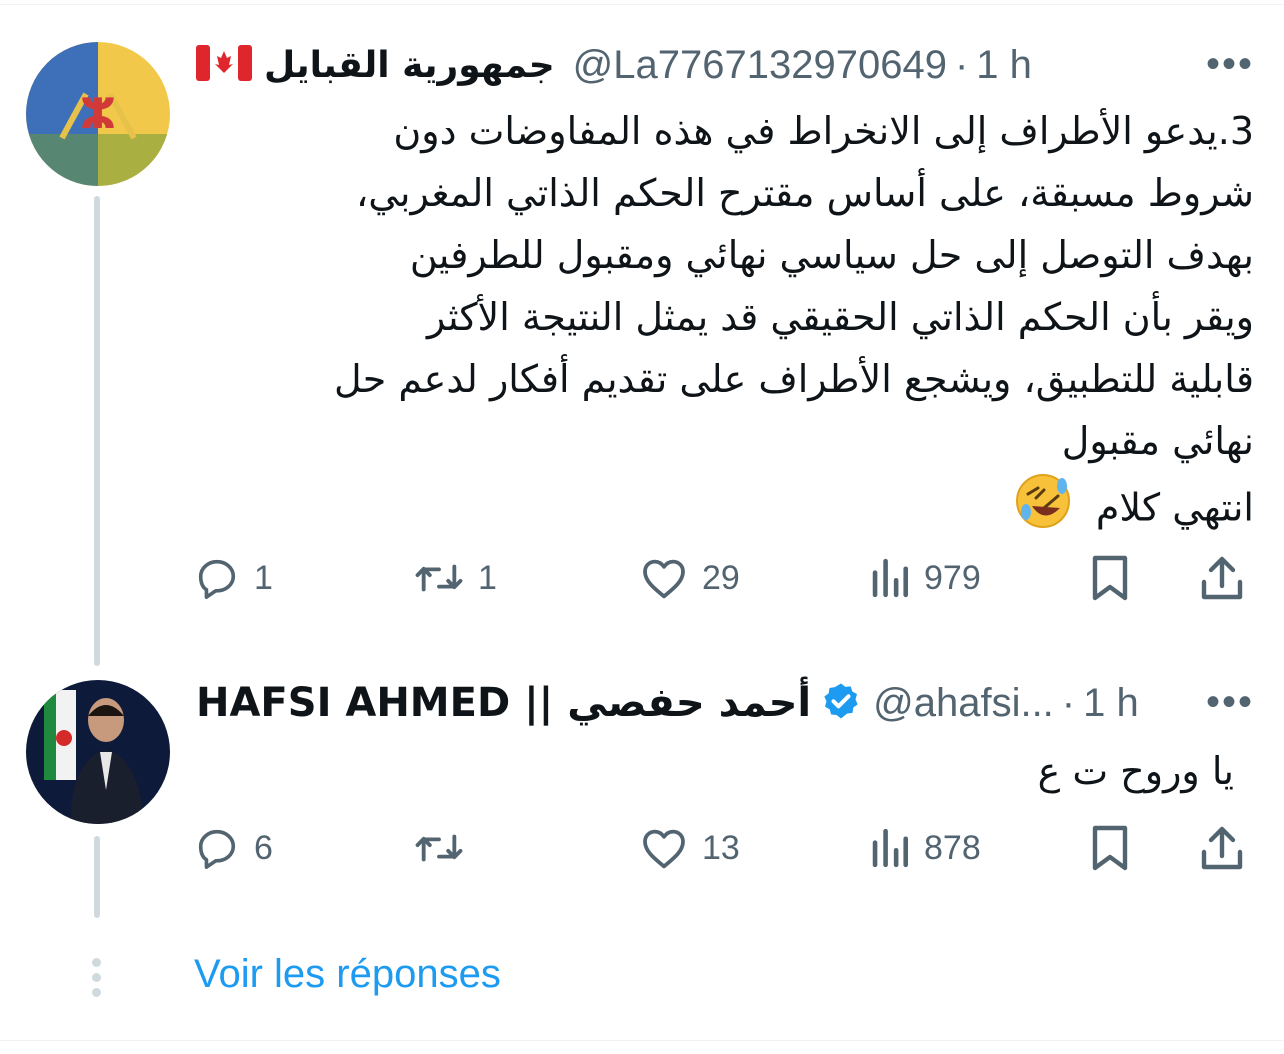 This screenshot has height=1054, width=1284. I want to click on reply-count: 1, so click(263, 577).